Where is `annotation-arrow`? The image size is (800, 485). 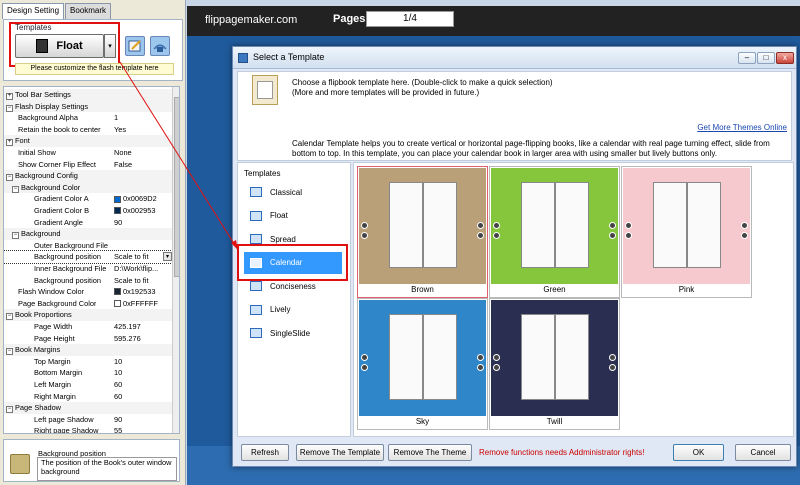
annotation-arrow is located at coordinates (179, 156).